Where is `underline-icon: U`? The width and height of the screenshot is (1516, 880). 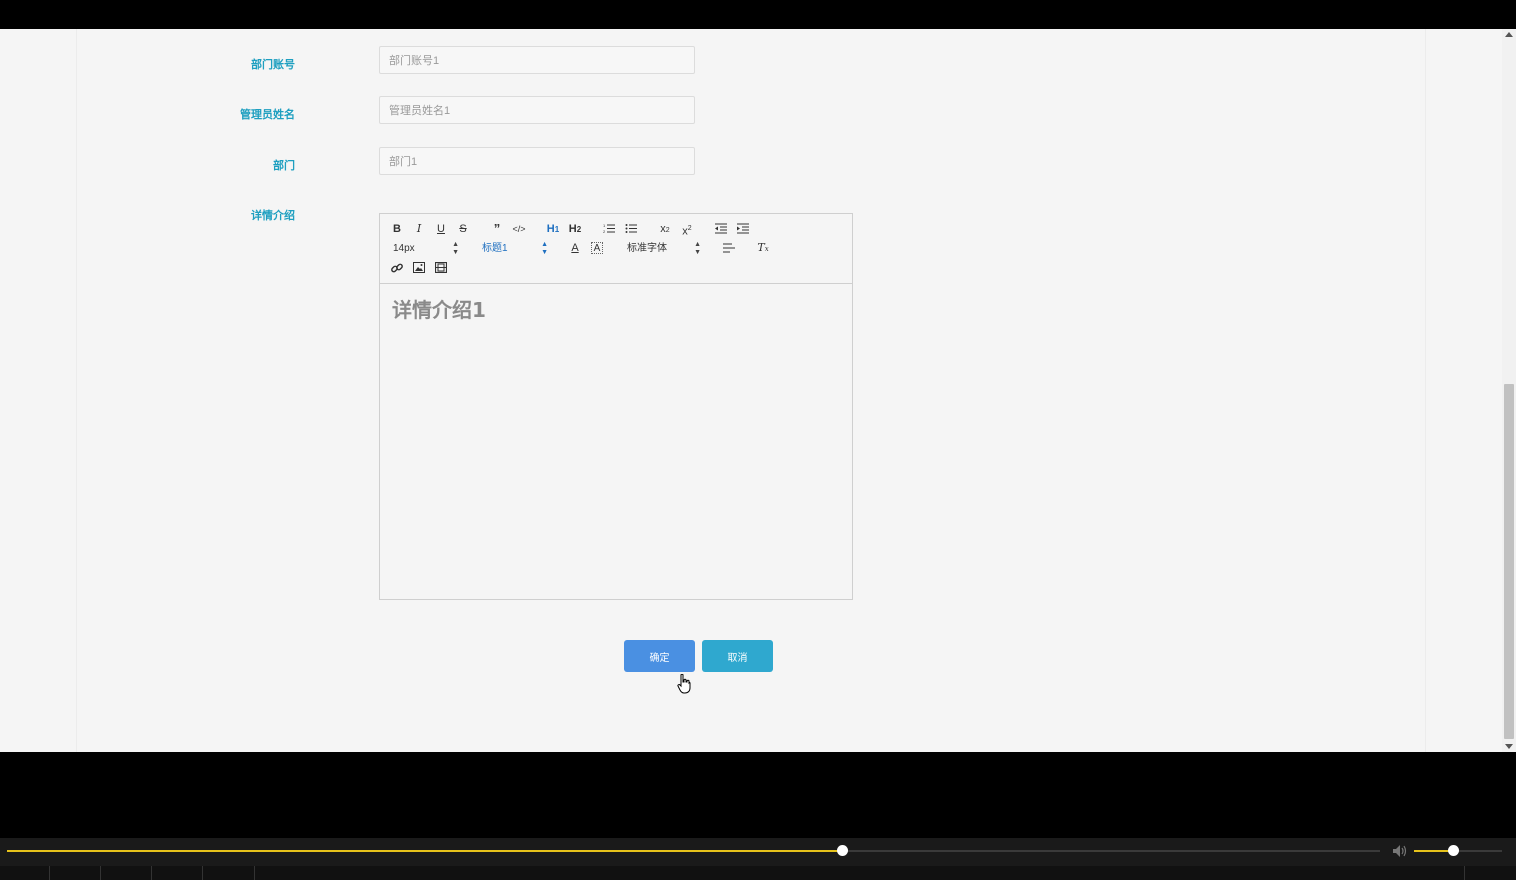 underline-icon: U is located at coordinates (441, 229).